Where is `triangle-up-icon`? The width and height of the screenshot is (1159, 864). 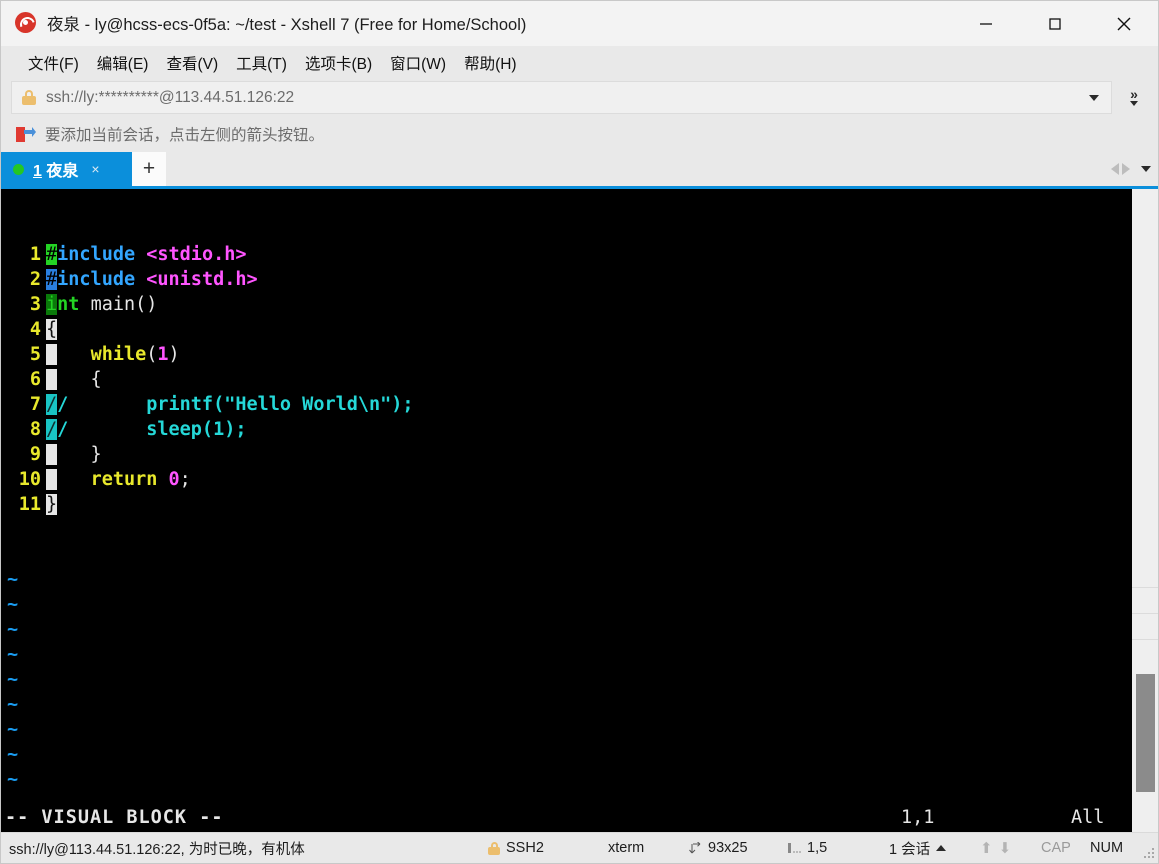
triangle-up-icon is located at coordinates (941, 848).